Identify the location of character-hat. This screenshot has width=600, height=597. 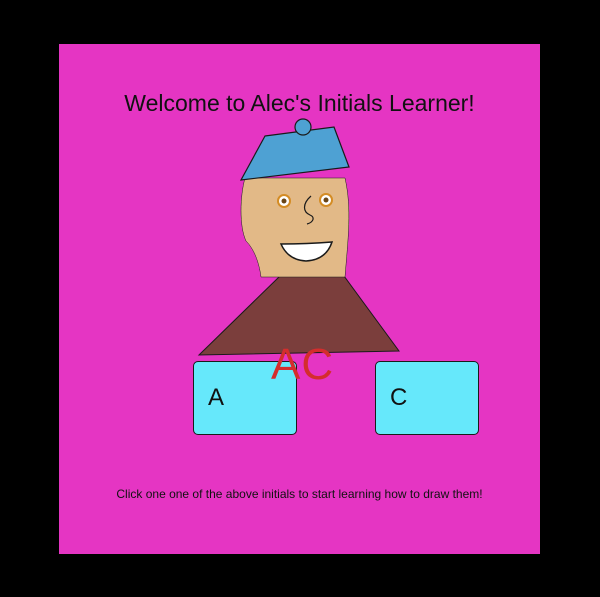
(294, 153).